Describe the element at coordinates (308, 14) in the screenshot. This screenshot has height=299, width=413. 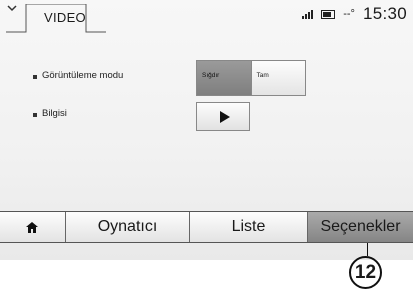
I see `signal-bars-icon` at that location.